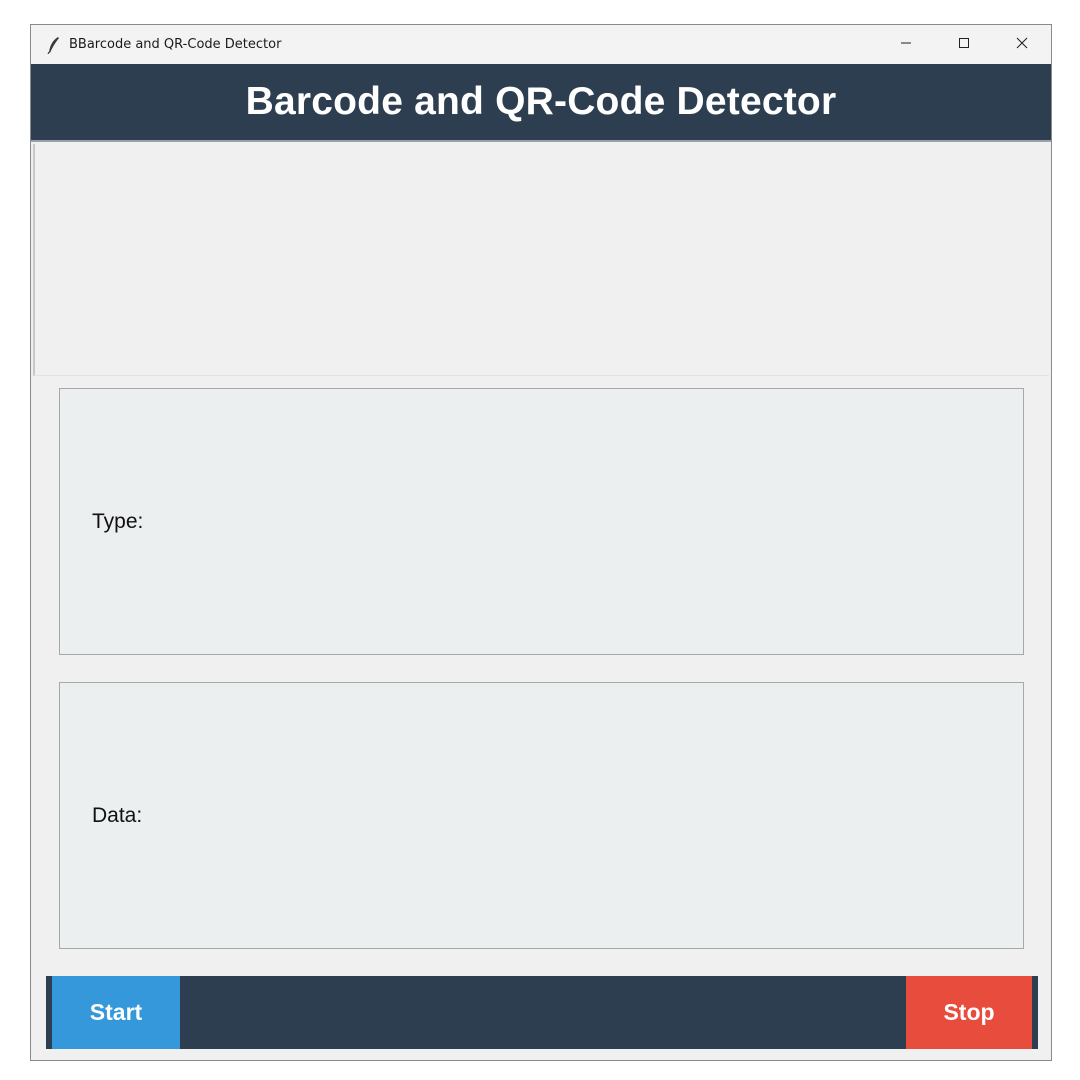 The image size is (1080, 1080). Describe the element at coordinates (541, 44) in the screenshot. I see `title-bar: BBarcode and QR-Code Detector` at that location.